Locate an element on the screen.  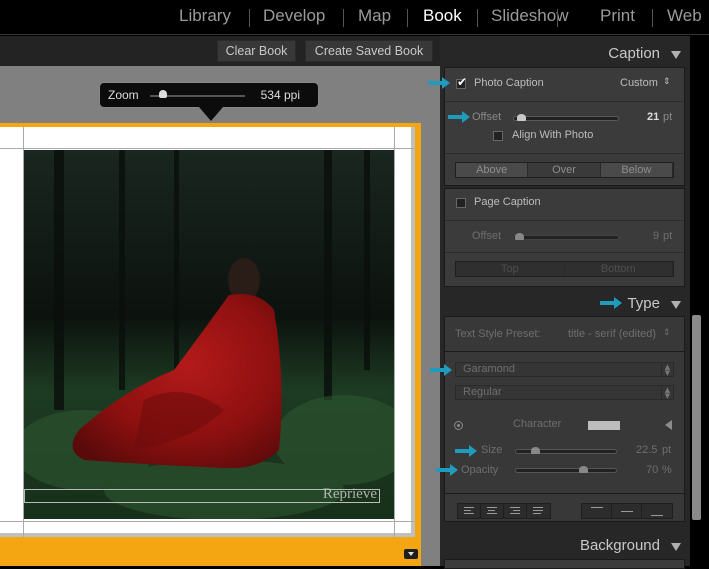
zoom-slider-thumb is located at coordinates (163, 94).